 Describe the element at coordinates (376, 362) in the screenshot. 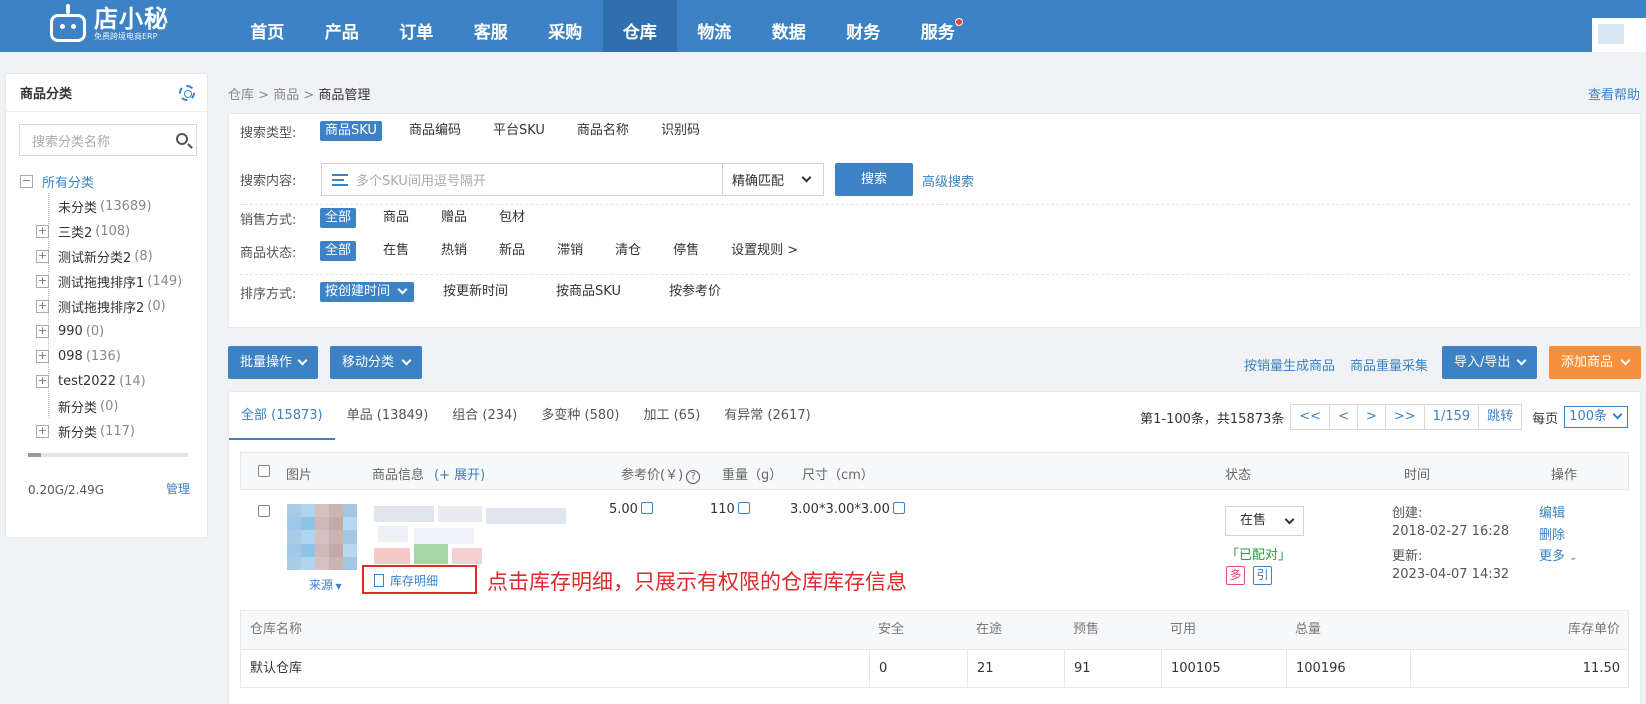

I see `move-category-button: 移动分类` at that location.